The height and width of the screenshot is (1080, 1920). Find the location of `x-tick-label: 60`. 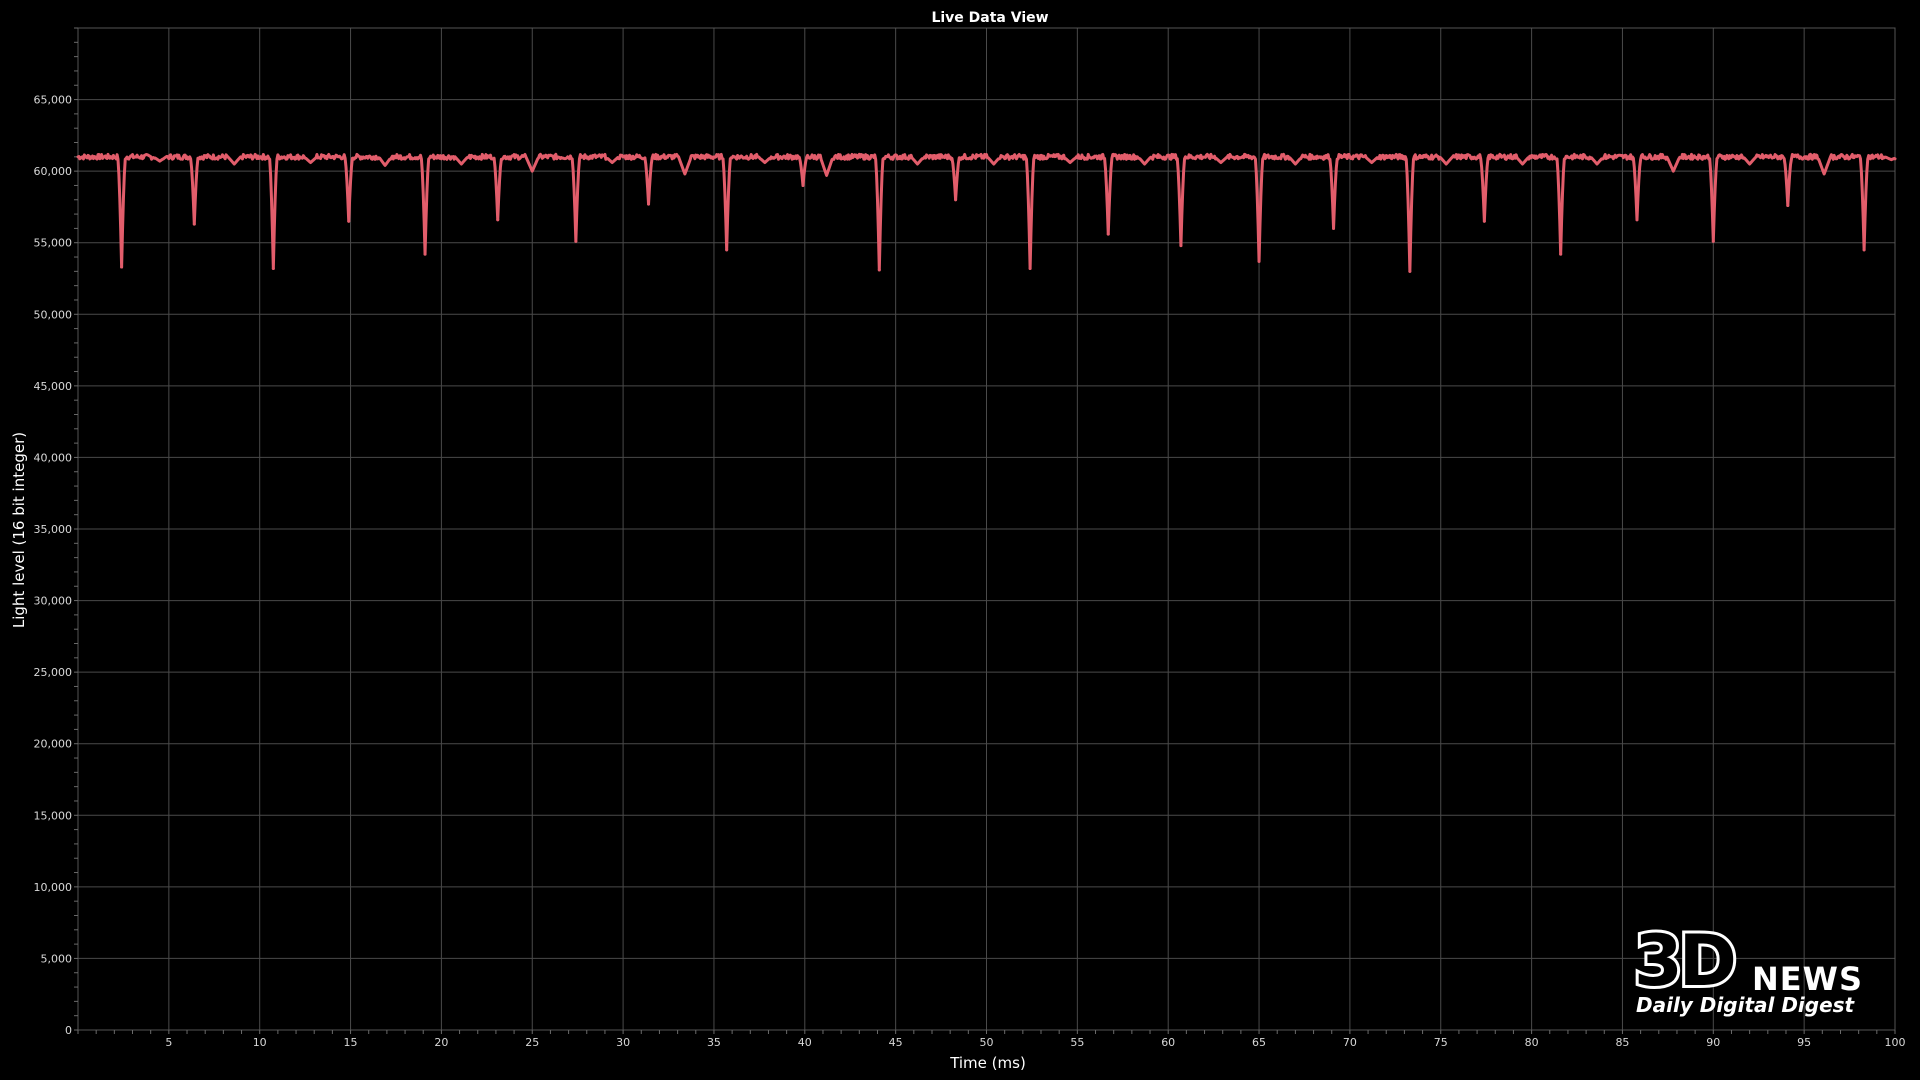

x-tick-label: 60 is located at coordinates (1168, 1042).